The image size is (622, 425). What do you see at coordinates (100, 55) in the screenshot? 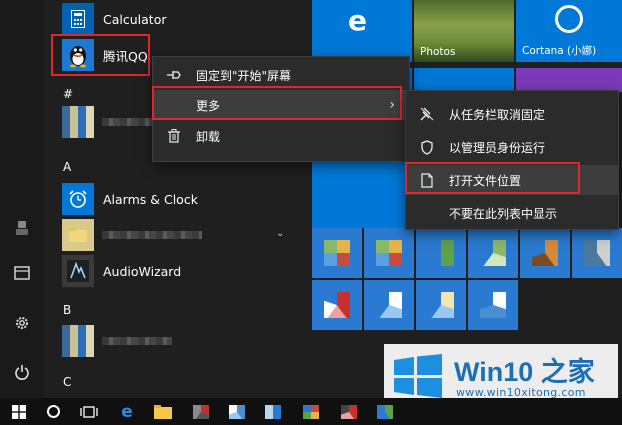
I see `qq-highlight-box` at bounding box center [100, 55].